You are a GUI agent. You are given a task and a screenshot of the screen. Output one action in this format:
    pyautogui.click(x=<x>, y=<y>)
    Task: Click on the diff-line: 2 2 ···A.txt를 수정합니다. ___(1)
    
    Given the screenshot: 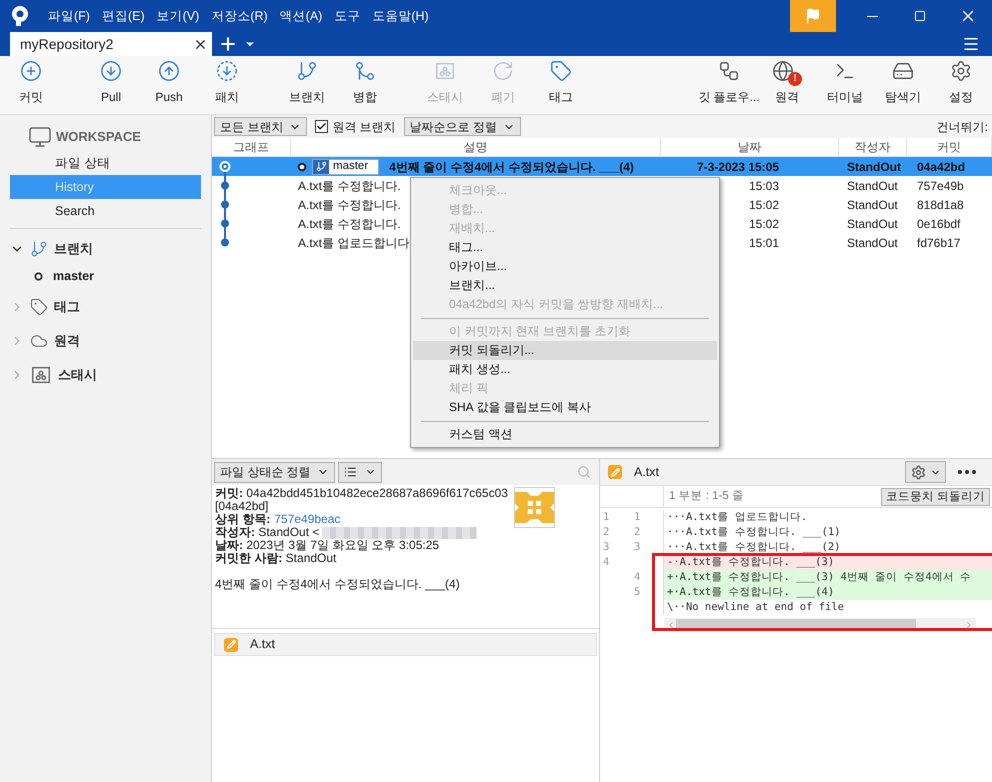 What is the action you would take?
    pyautogui.click(x=796, y=532)
    